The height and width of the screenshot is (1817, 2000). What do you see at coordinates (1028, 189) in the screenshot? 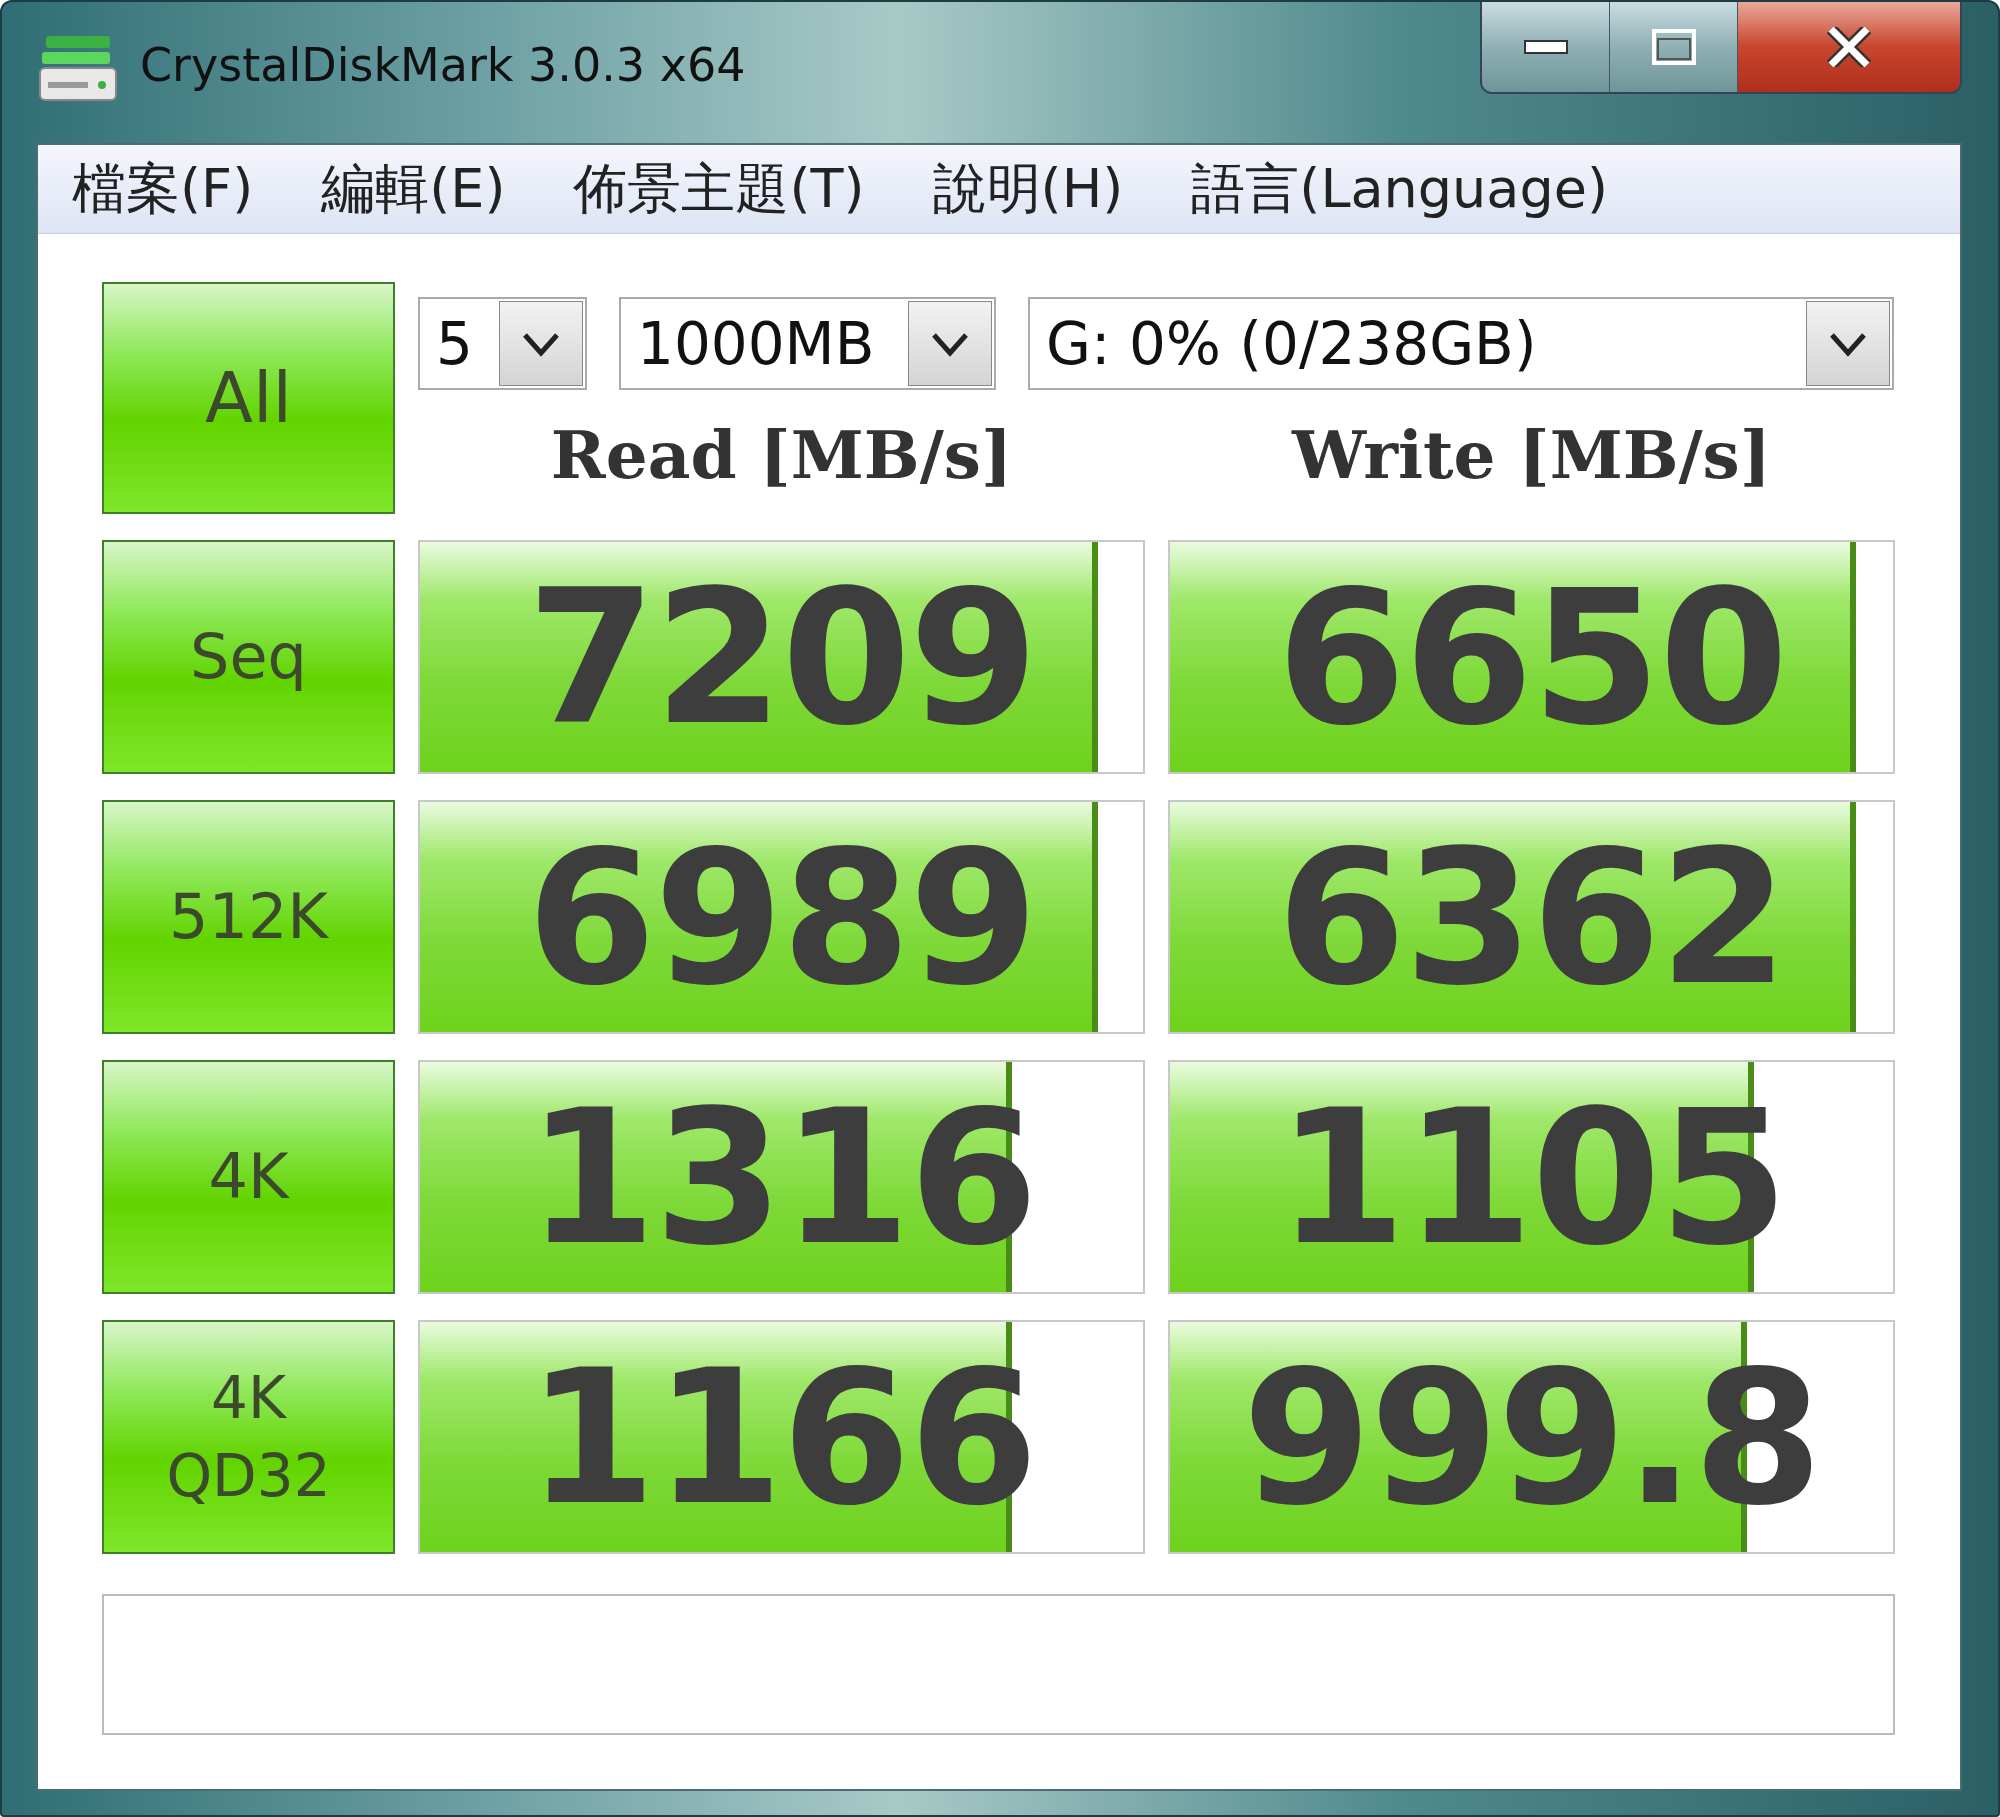
I see `menu-item: 說明(H)` at bounding box center [1028, 189].